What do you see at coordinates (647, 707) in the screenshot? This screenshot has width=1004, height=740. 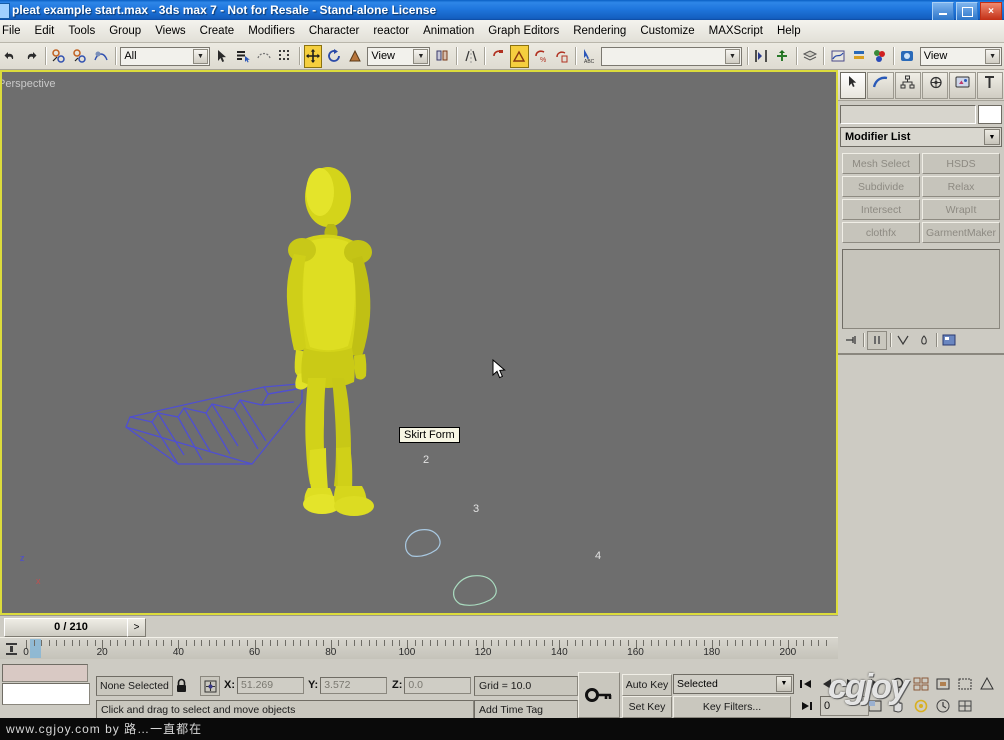 I see `set-key-button: Set Key` at bounding box center [647, 707].